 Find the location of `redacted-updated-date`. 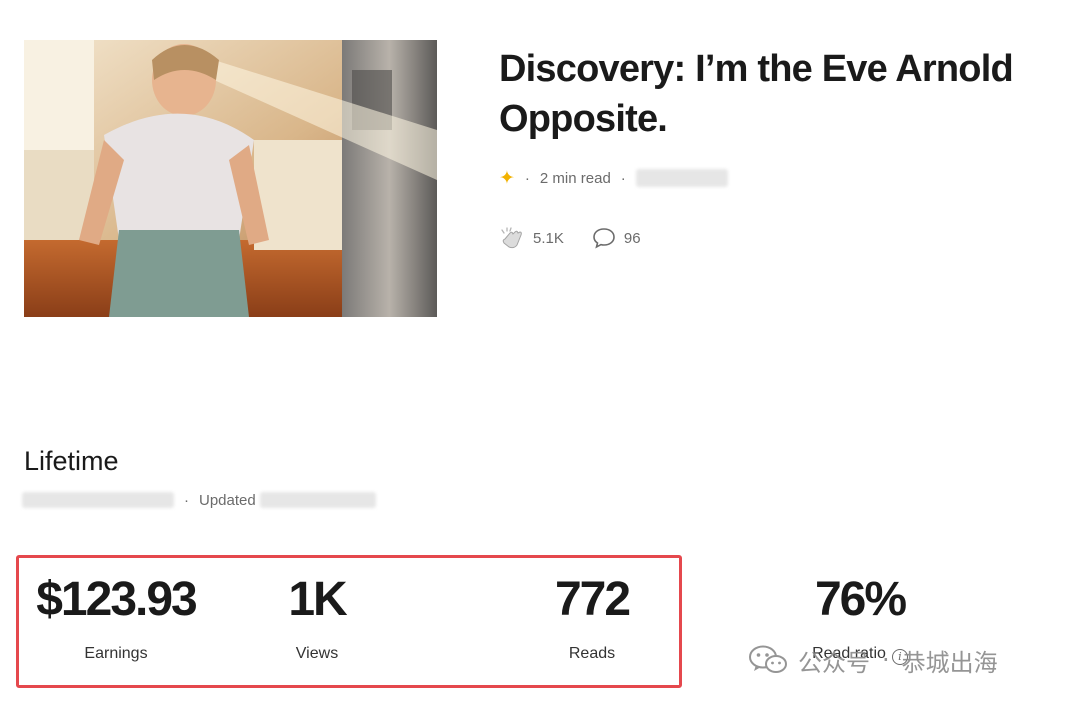

redacted-updated-date is located at coordinates (317, 500).